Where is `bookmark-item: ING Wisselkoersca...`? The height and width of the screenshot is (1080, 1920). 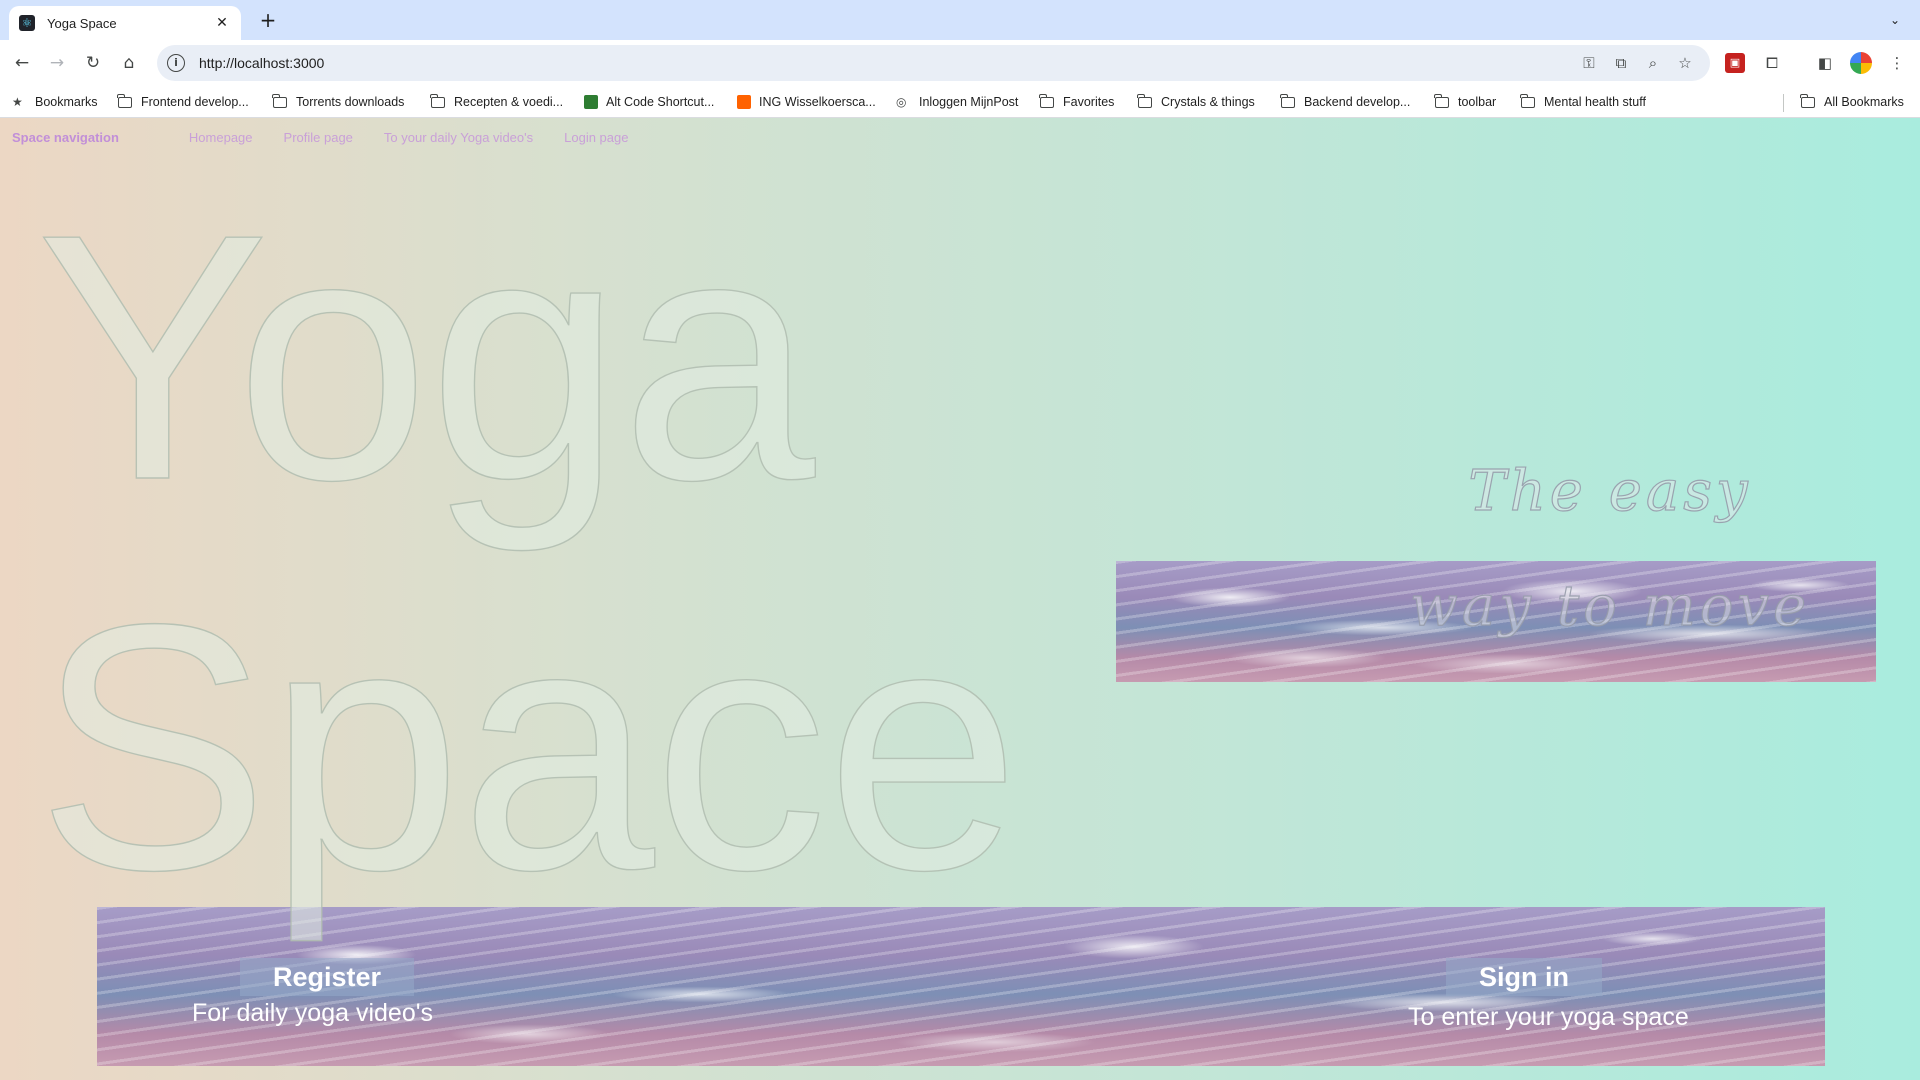 bookmark-item: ING Wisselkoersca... is located at coordinates (806, 102).